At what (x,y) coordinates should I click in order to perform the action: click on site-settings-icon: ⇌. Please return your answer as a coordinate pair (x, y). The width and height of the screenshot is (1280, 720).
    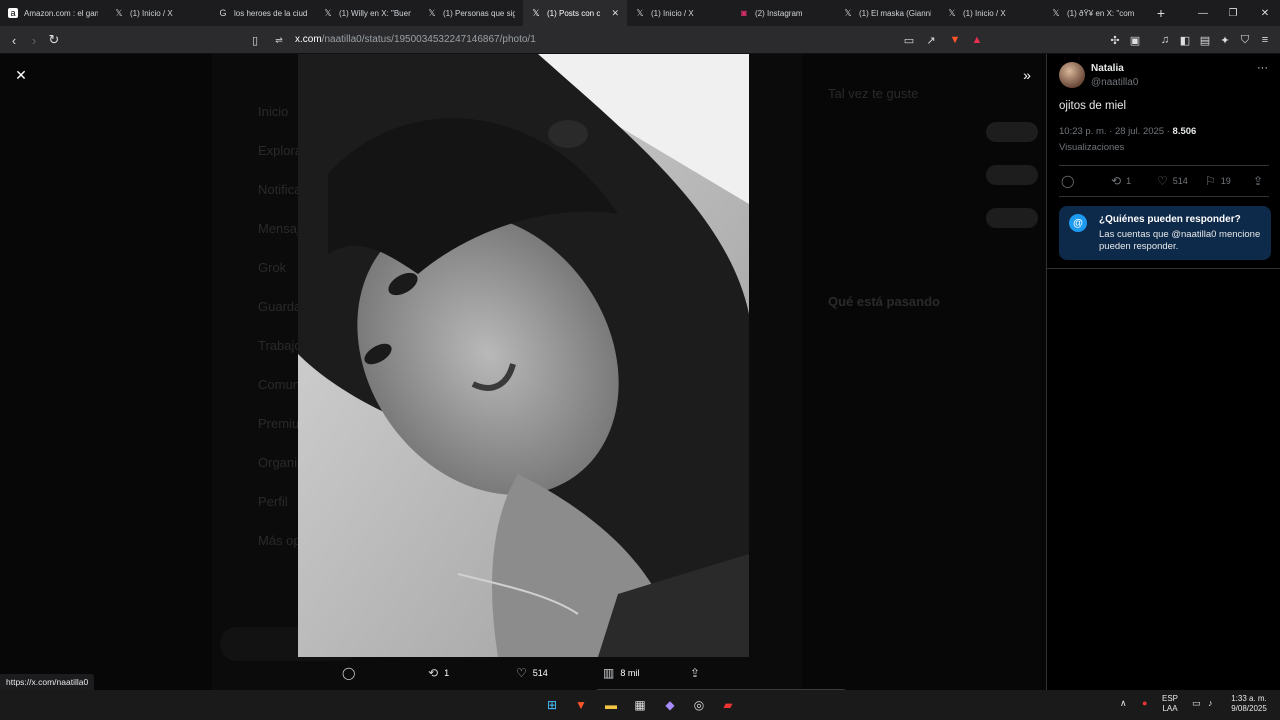
    Looking at the image, I should click on (279, 40).